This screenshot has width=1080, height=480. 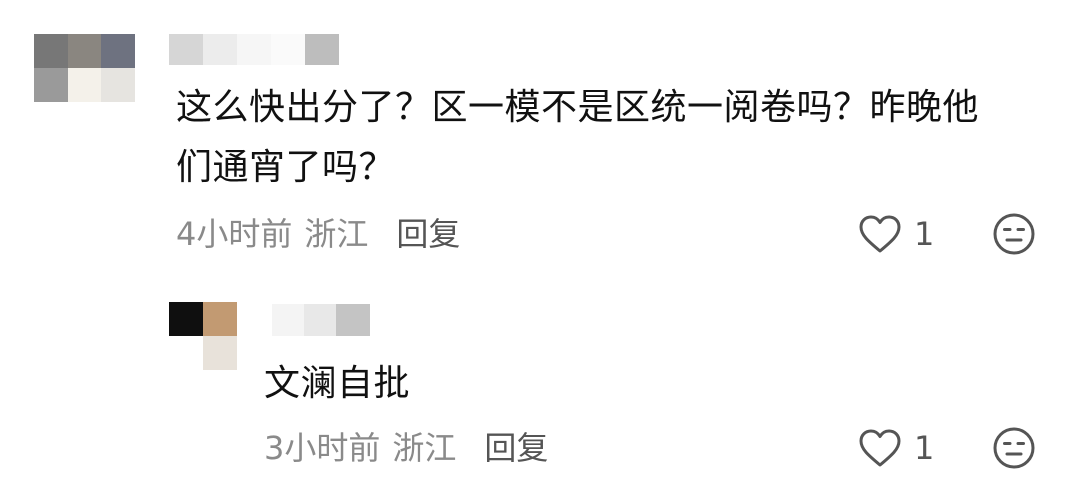 I want to click on comment-text-line: 文澜自批, so click(x=337, y=383).